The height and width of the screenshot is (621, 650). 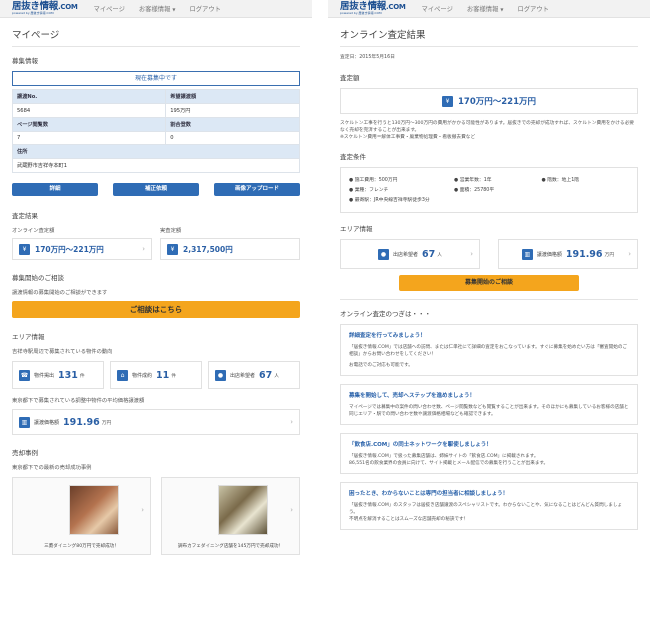 What do you see at coordinates (232, 124) in the screenshot?
I see `th-ratio: 割合登数` at bounding box center [232, 124].